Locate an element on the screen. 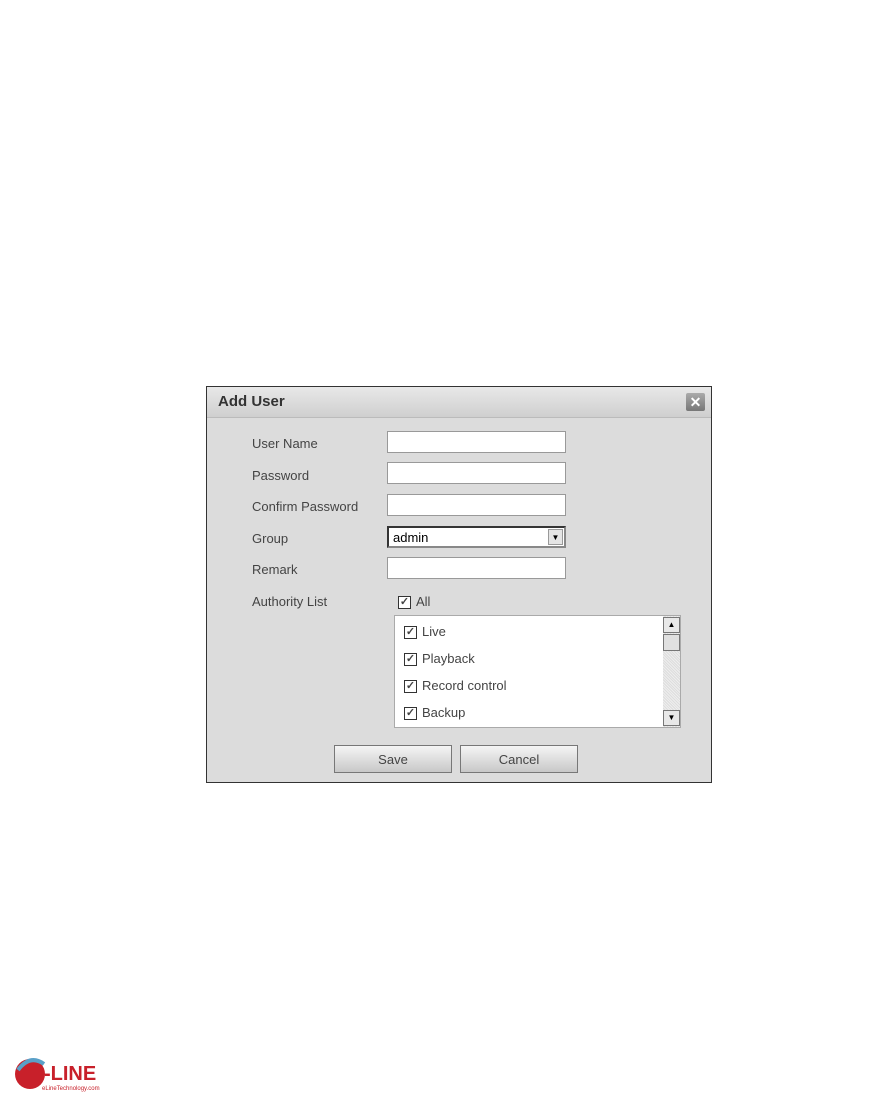 The width and height of the screenshot is (893, 1106). svg-text: -LINE is located at coordinates (70, 1074).